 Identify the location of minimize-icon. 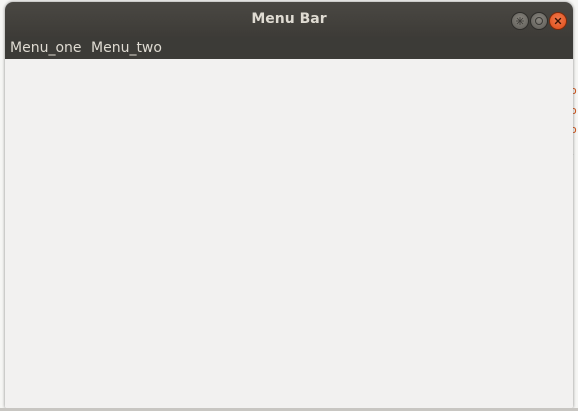
(520, 21).